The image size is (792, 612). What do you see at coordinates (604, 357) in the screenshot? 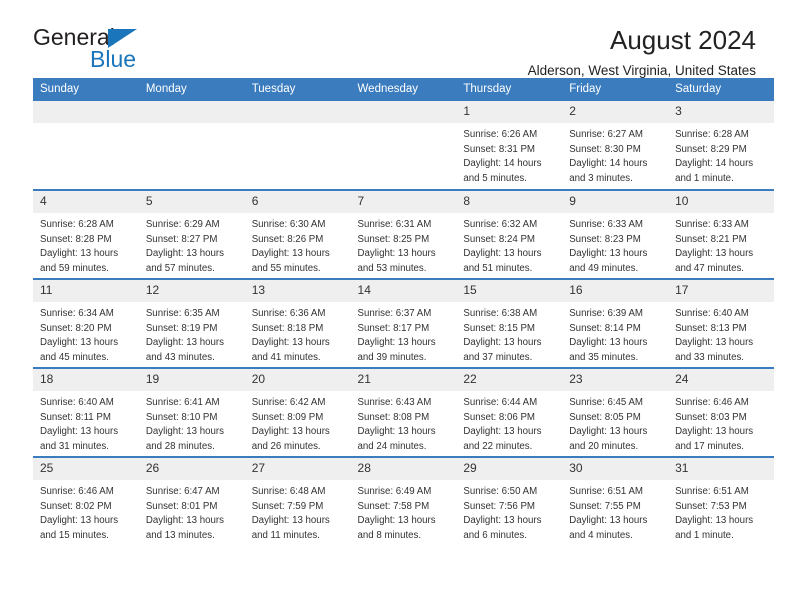
I see `daylight-line2: and 35 minutes.` at bounding box center [604, 357].